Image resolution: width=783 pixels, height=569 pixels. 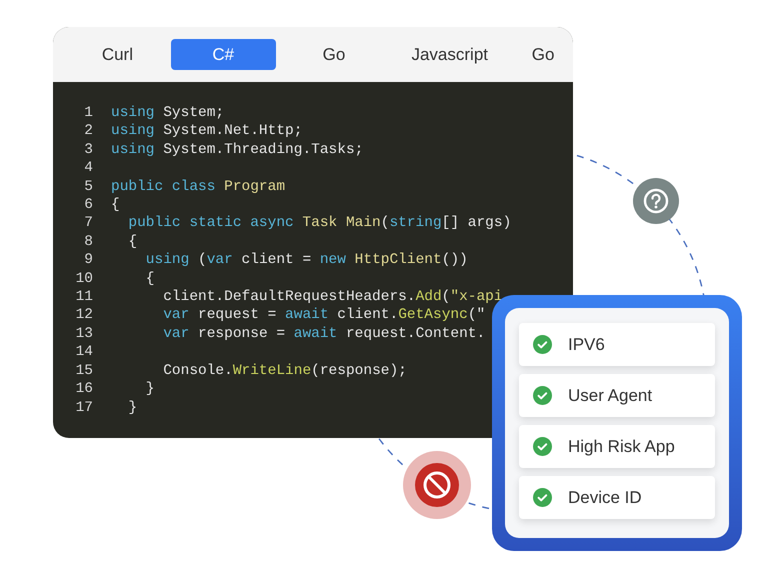 I want to click on language-tab: C#, so click(x=223, y=54).